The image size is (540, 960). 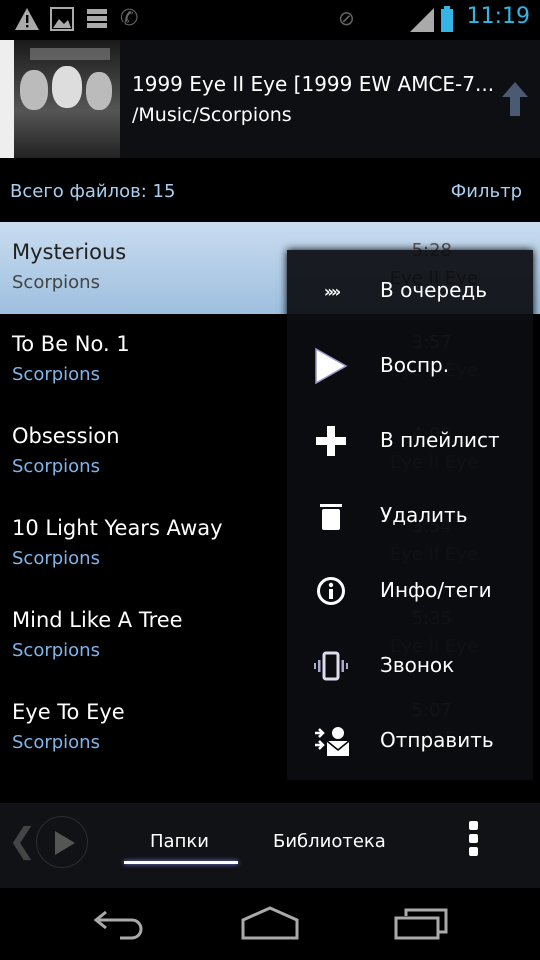 I want to click on navigation-bar, so click(x=270, y=924).